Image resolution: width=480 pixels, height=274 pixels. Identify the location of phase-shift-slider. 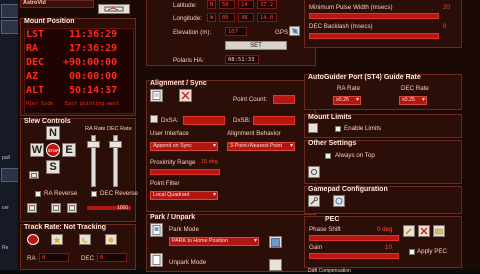
(354, 238).